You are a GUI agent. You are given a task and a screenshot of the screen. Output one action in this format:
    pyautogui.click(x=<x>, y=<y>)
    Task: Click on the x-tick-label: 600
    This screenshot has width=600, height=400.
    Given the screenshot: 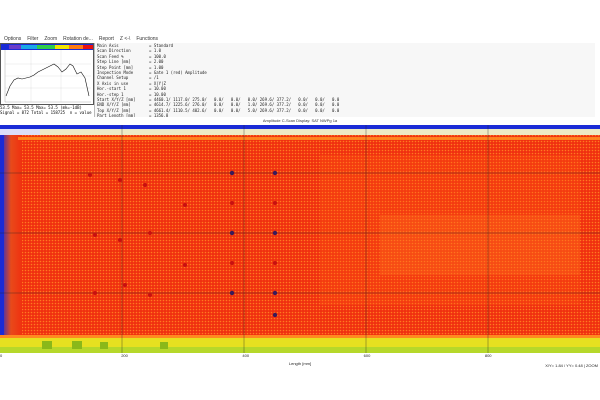 What is the action you would take?
    pyautogui.click(x=367, y=355)
    